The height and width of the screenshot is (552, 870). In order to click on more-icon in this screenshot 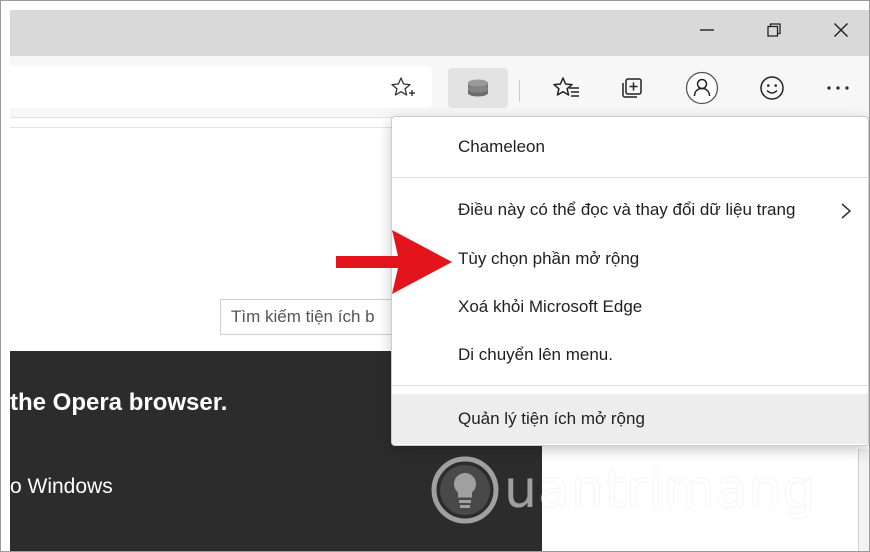, I will do `click(838, 88)`.